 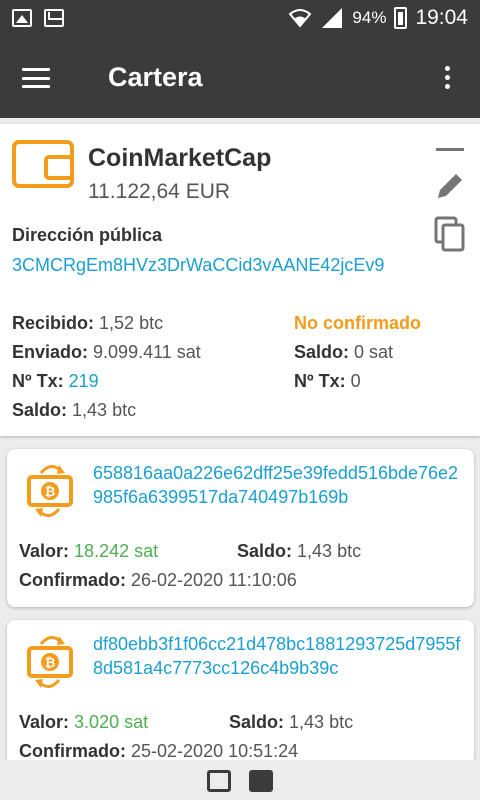 I want to click on mail-notification-icon, so click(x=54, y=18).